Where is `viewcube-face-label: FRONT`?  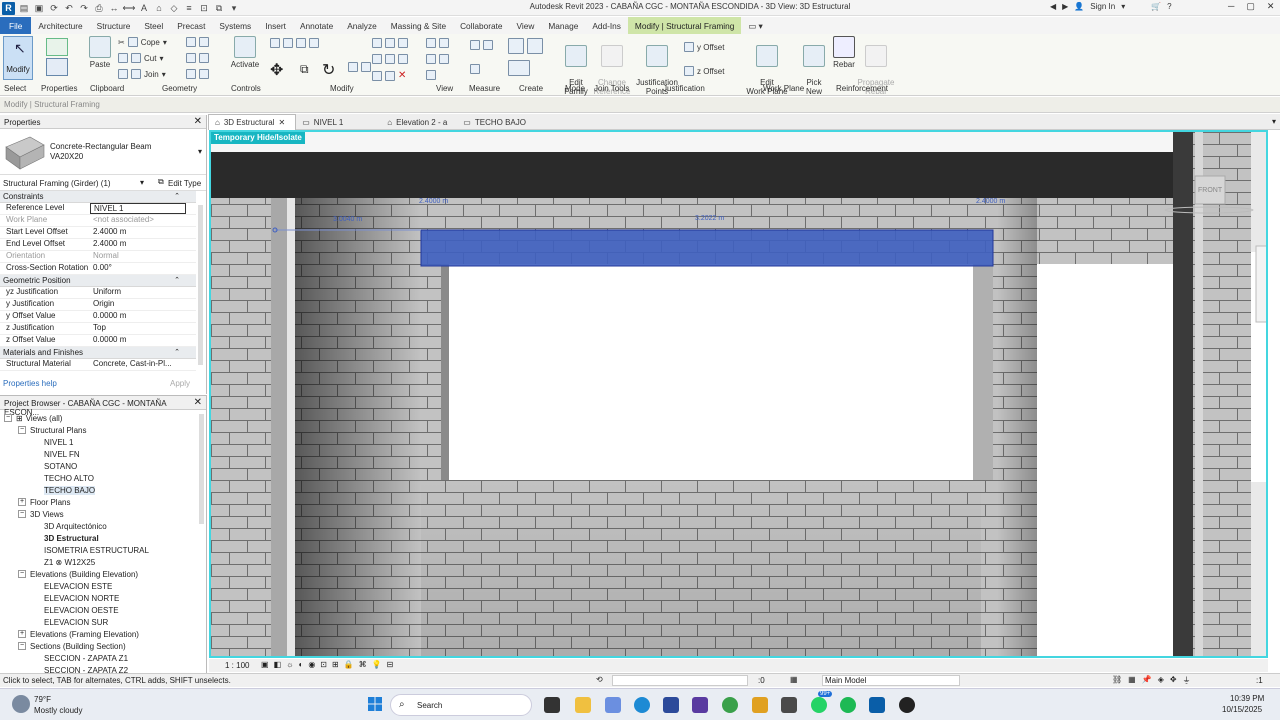
viewcube-face-label: FRONT is located at coordinates (1210, 190).